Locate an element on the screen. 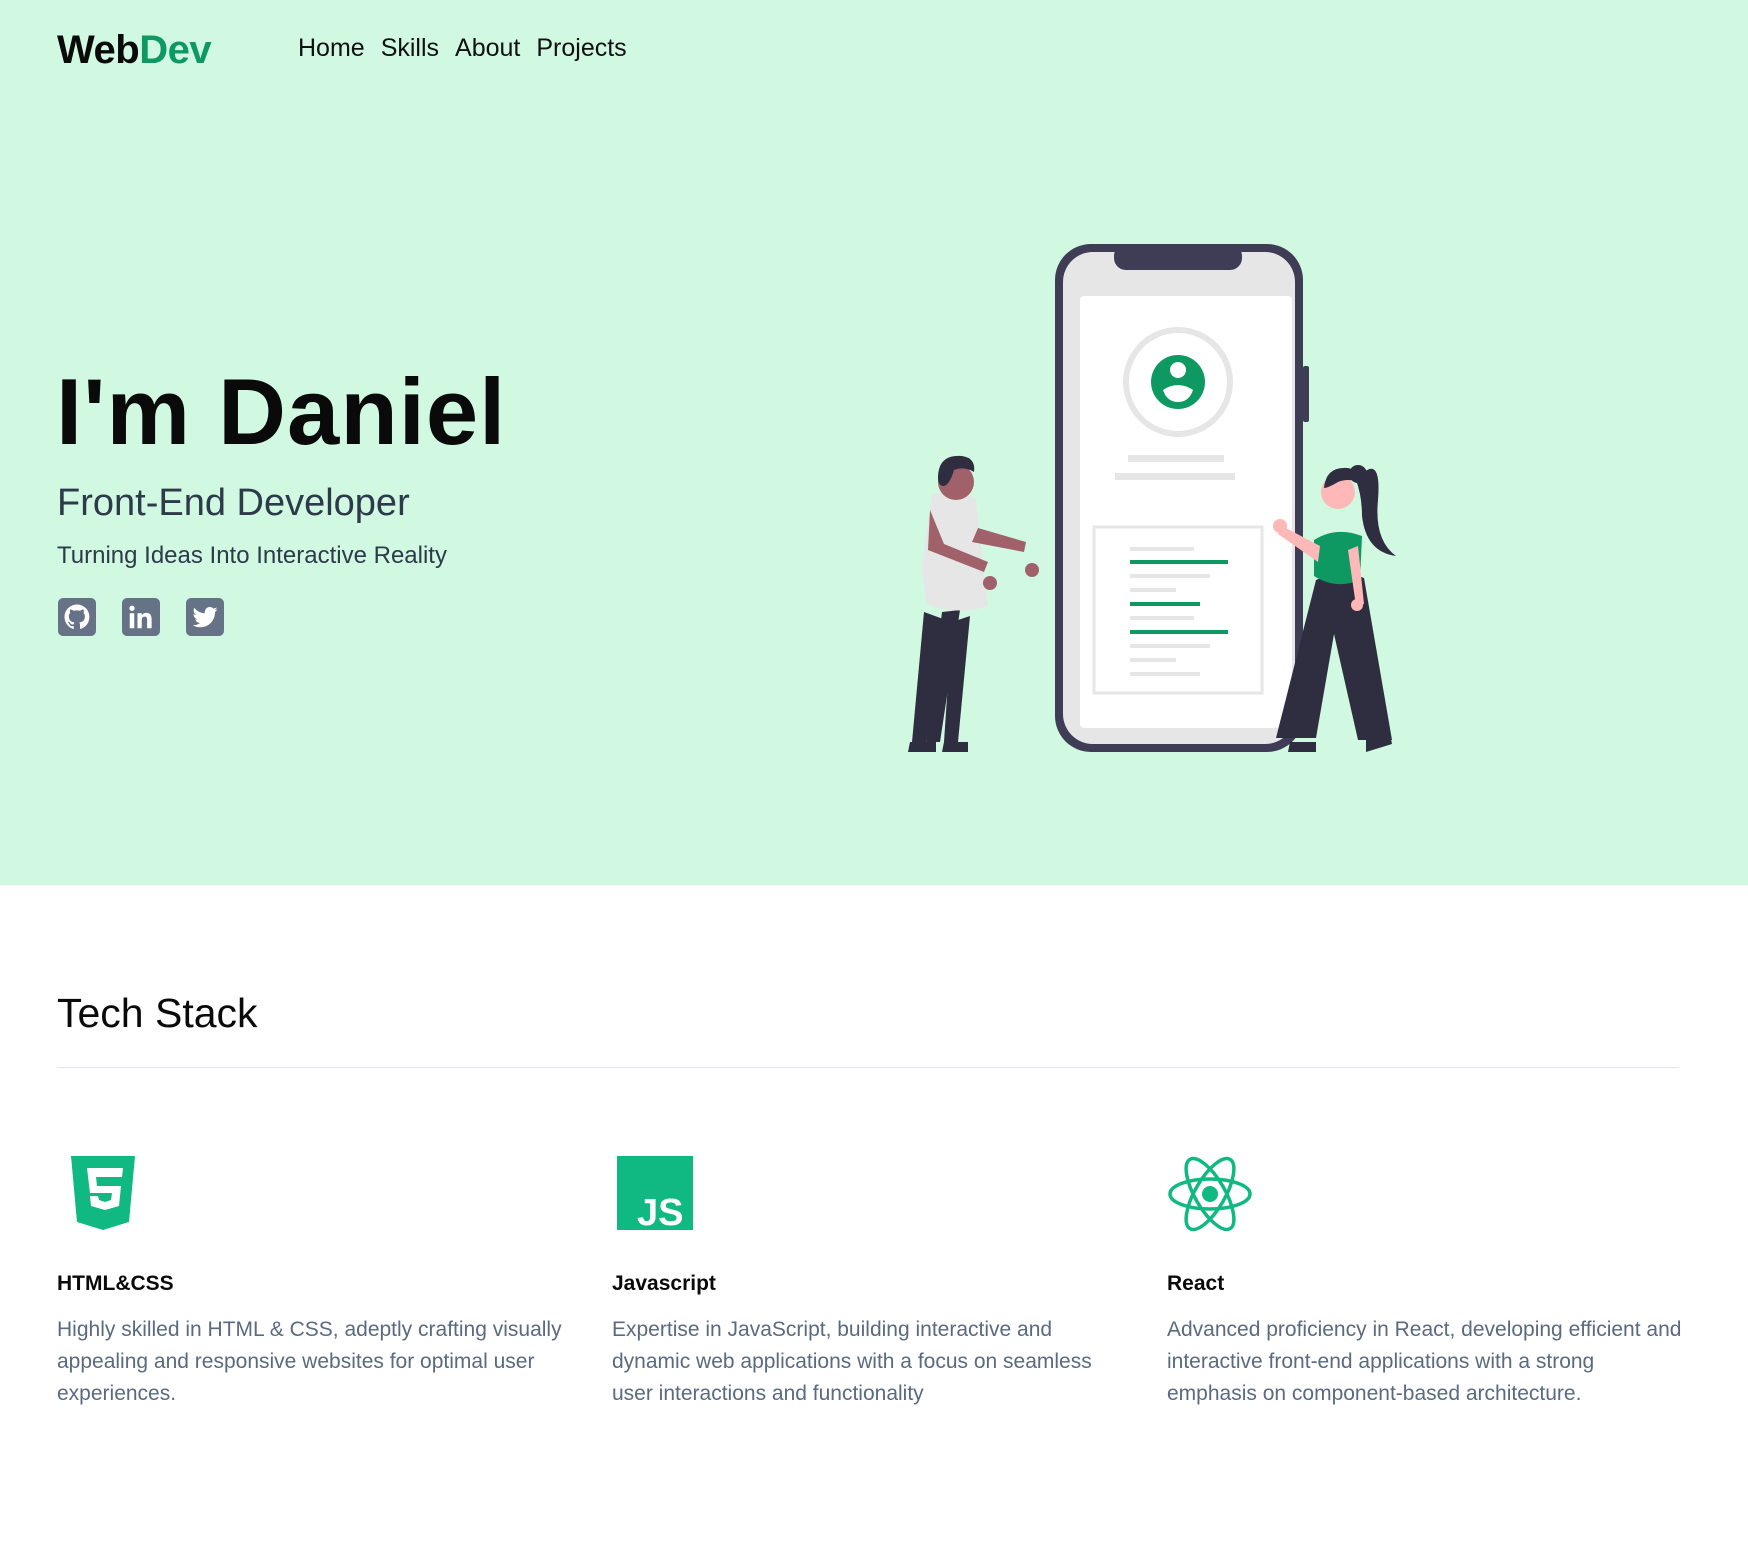  section-divider is located at coordinates (868, 1067).